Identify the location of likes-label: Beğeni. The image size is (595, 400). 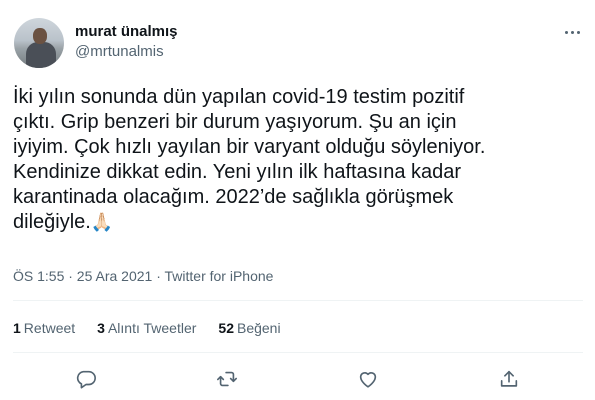
(258, 328).